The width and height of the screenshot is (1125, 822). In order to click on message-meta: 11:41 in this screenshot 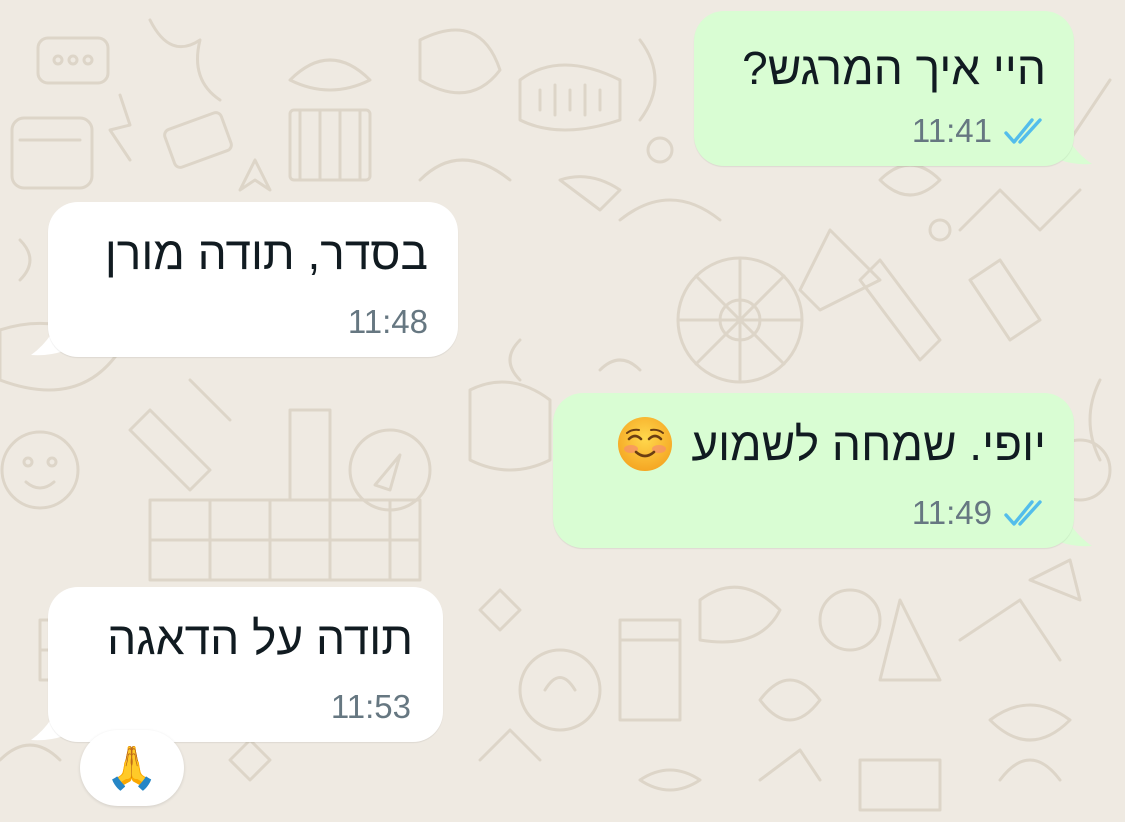, I will do `click(980, 130)`.